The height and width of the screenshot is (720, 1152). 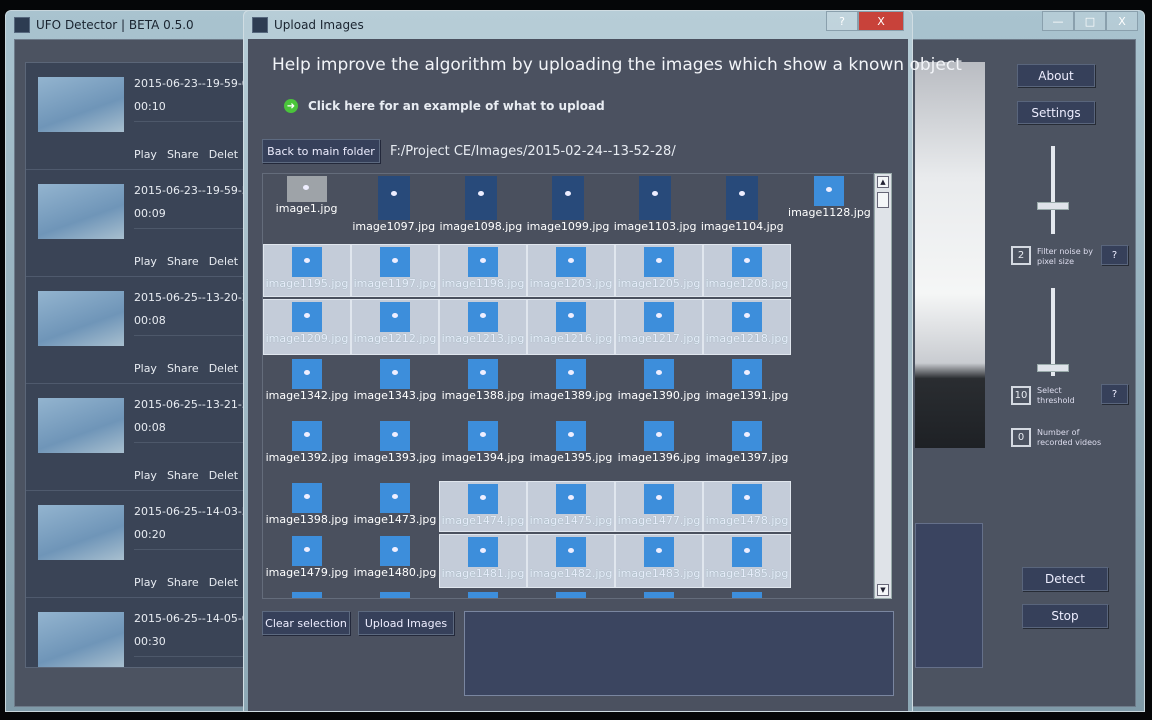 I want to click on image-item: image1390.jpg, so click(x=659, y=387).